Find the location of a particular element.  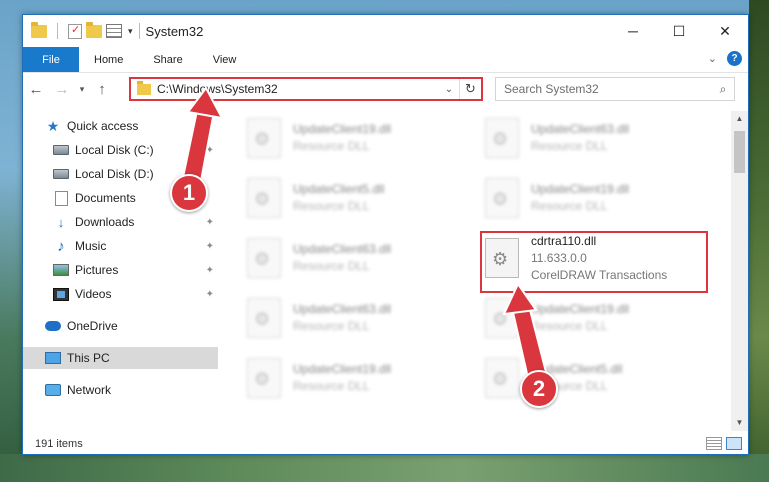

folder-icon is located at coordinates (39, 29).